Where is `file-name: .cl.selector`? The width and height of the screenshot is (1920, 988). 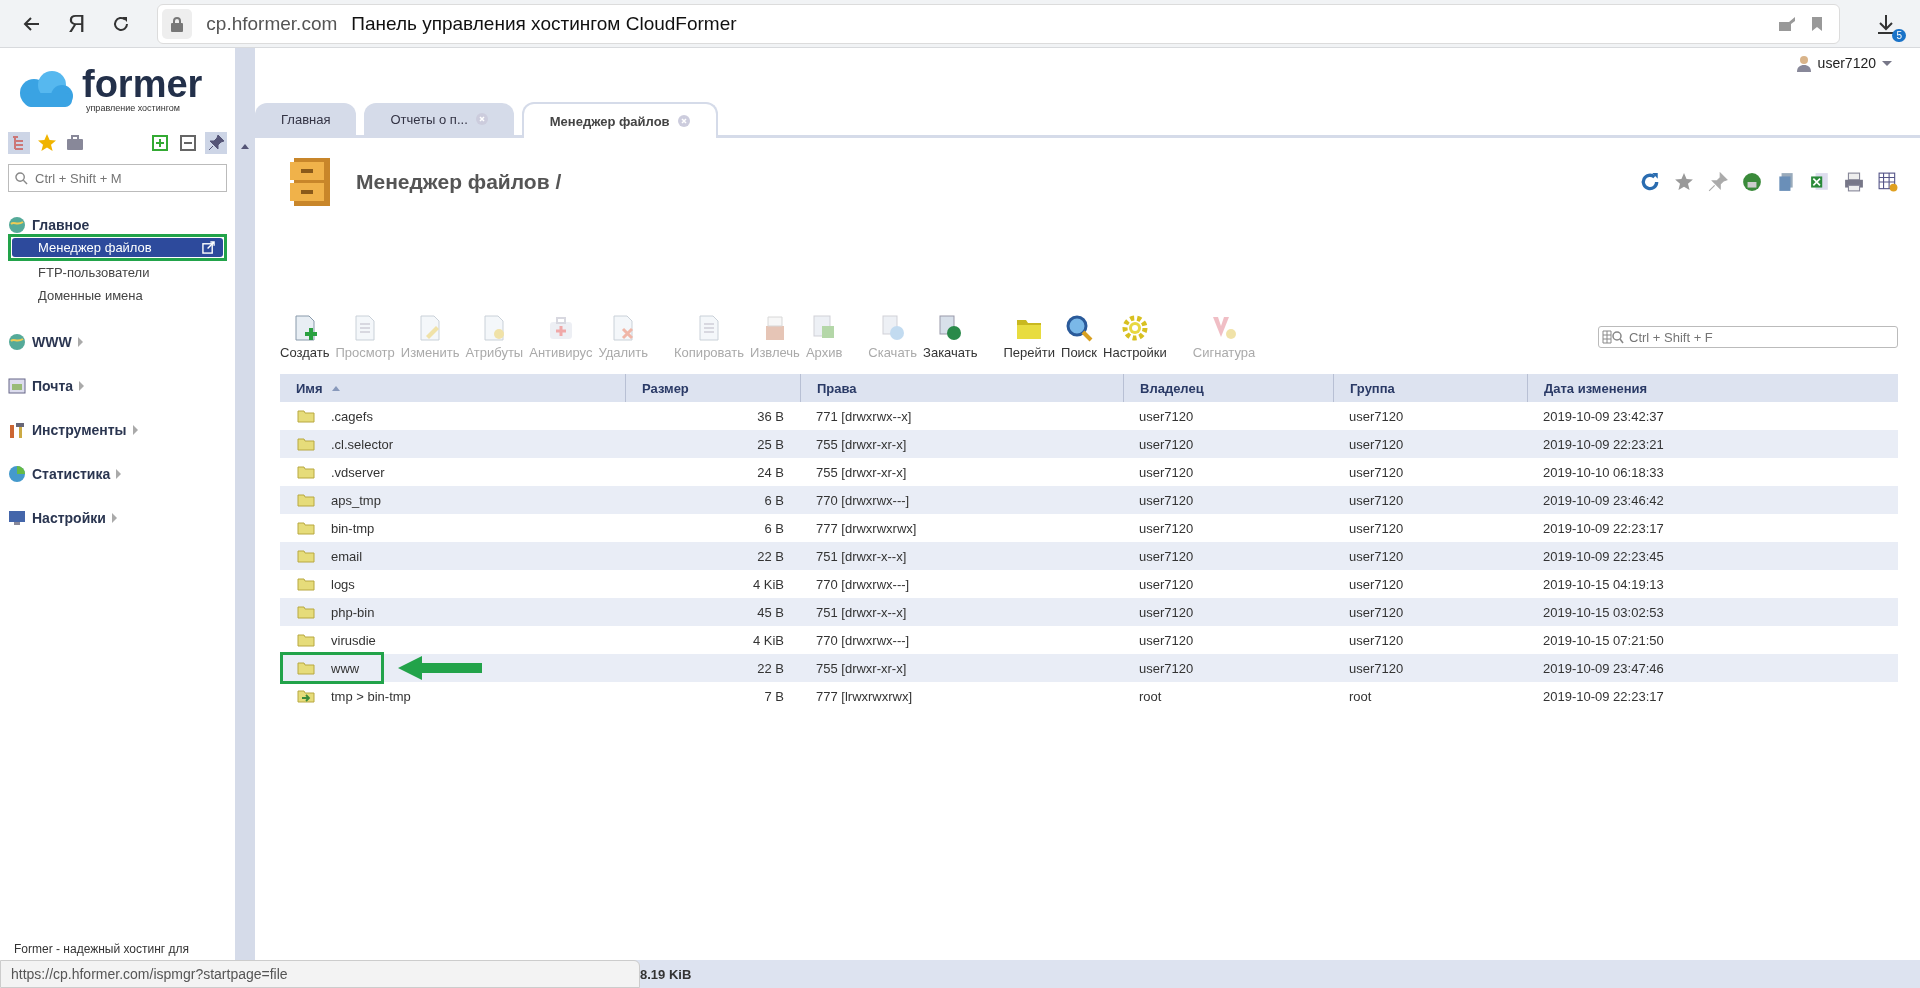 file-name: .cl.selector is located at coordinates (362, 444).